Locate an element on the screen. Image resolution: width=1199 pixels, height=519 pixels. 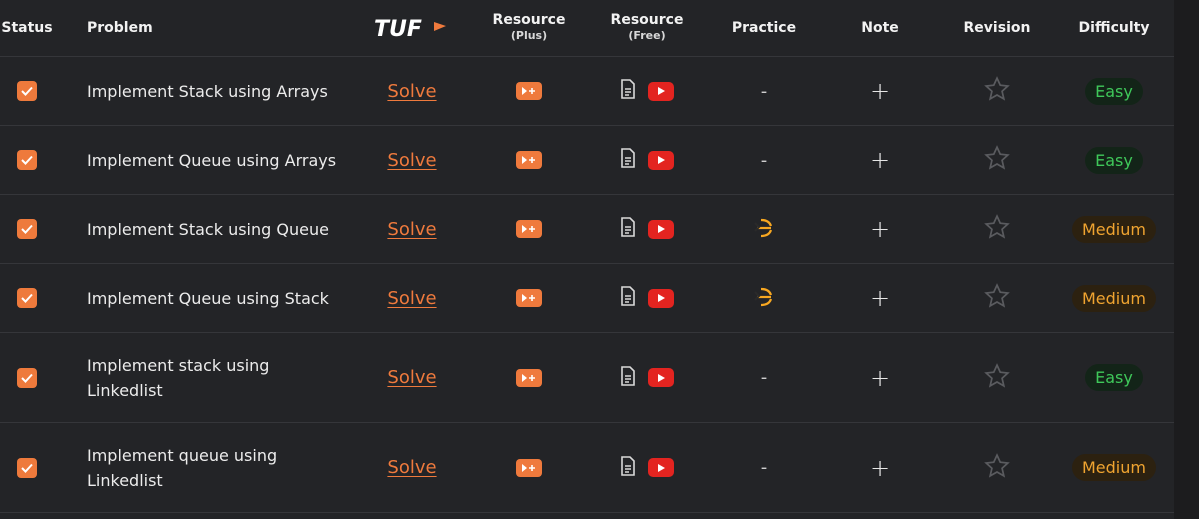
svg-text: TUF is located at coordinates (398, 29).